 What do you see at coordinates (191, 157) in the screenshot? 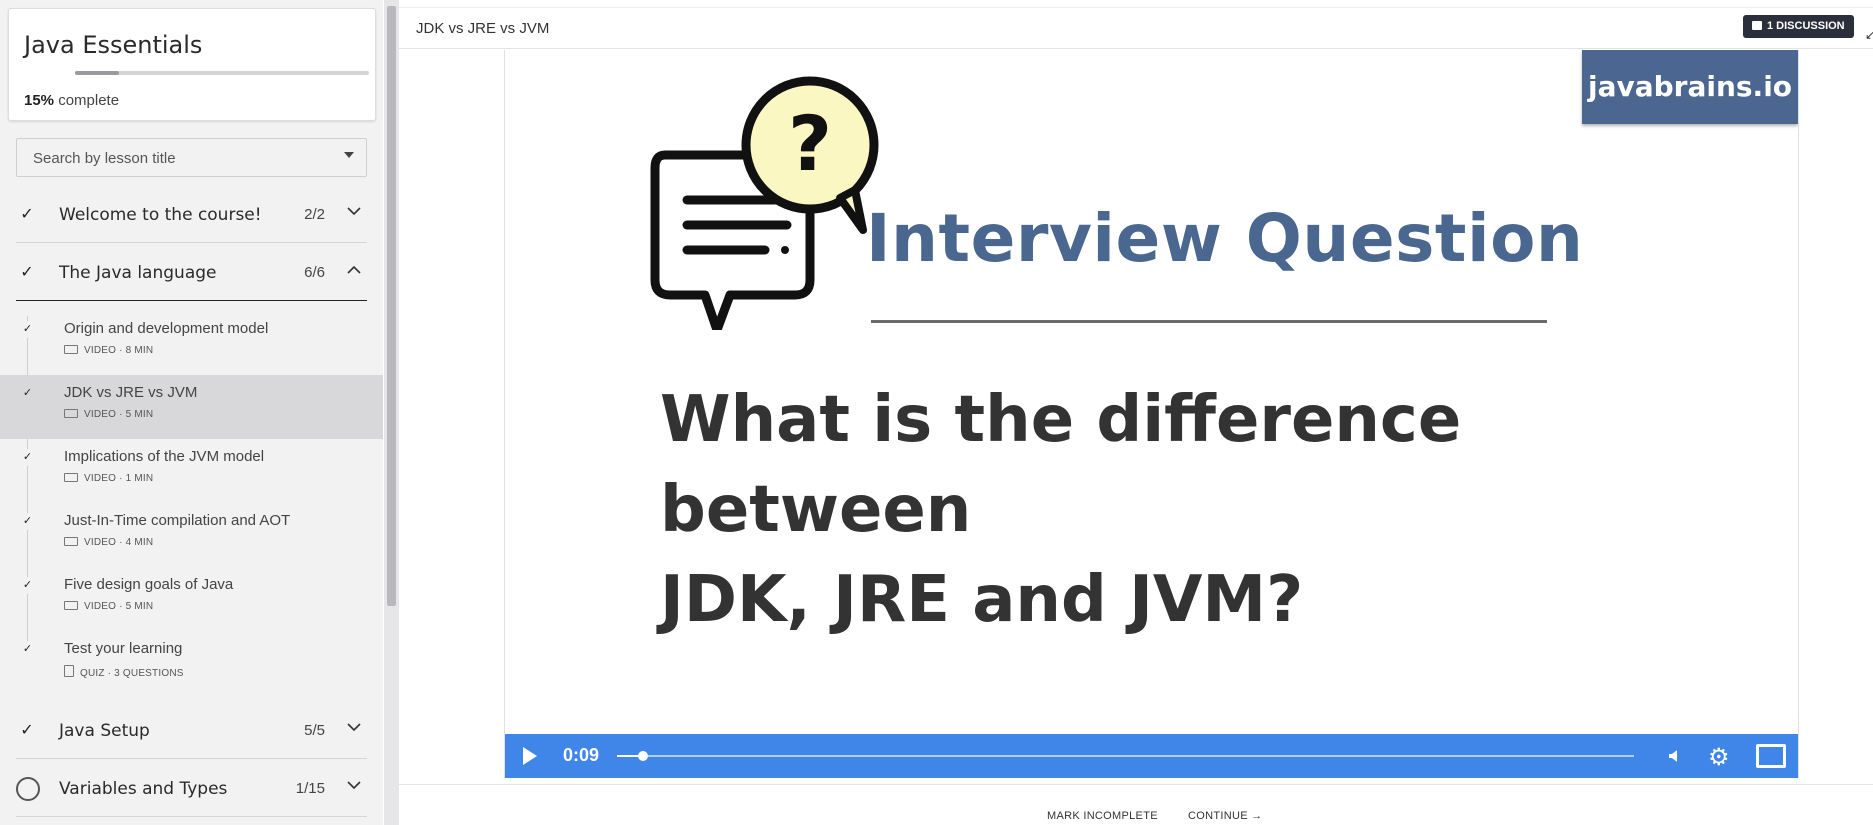
I see `lesson-search-dropdown: Search by lesson title` at bounding box center [191, 157].